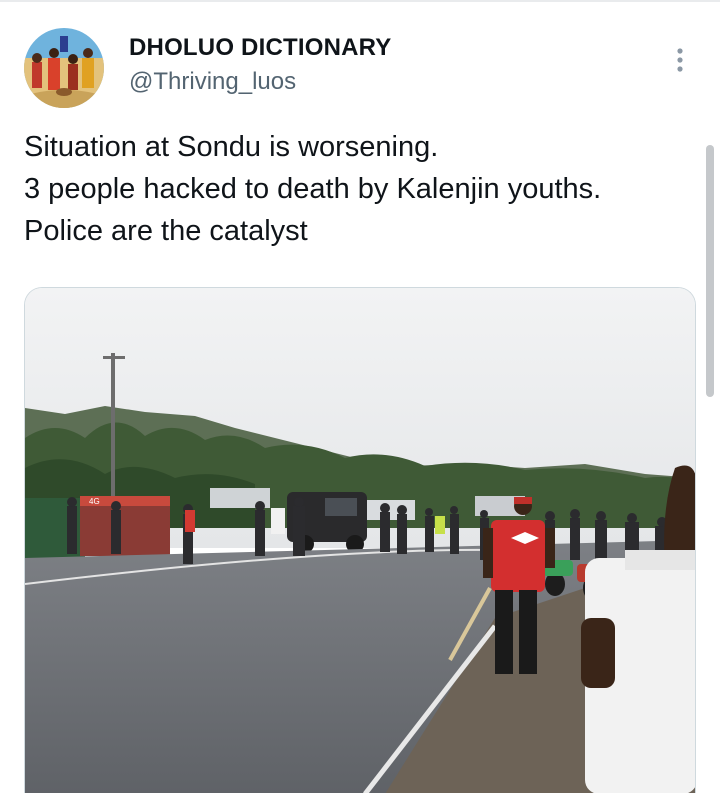 The width and height of the screenshot is (720, 793). I want to click on author-handle: @Thriving_luos, so click(212, 82).